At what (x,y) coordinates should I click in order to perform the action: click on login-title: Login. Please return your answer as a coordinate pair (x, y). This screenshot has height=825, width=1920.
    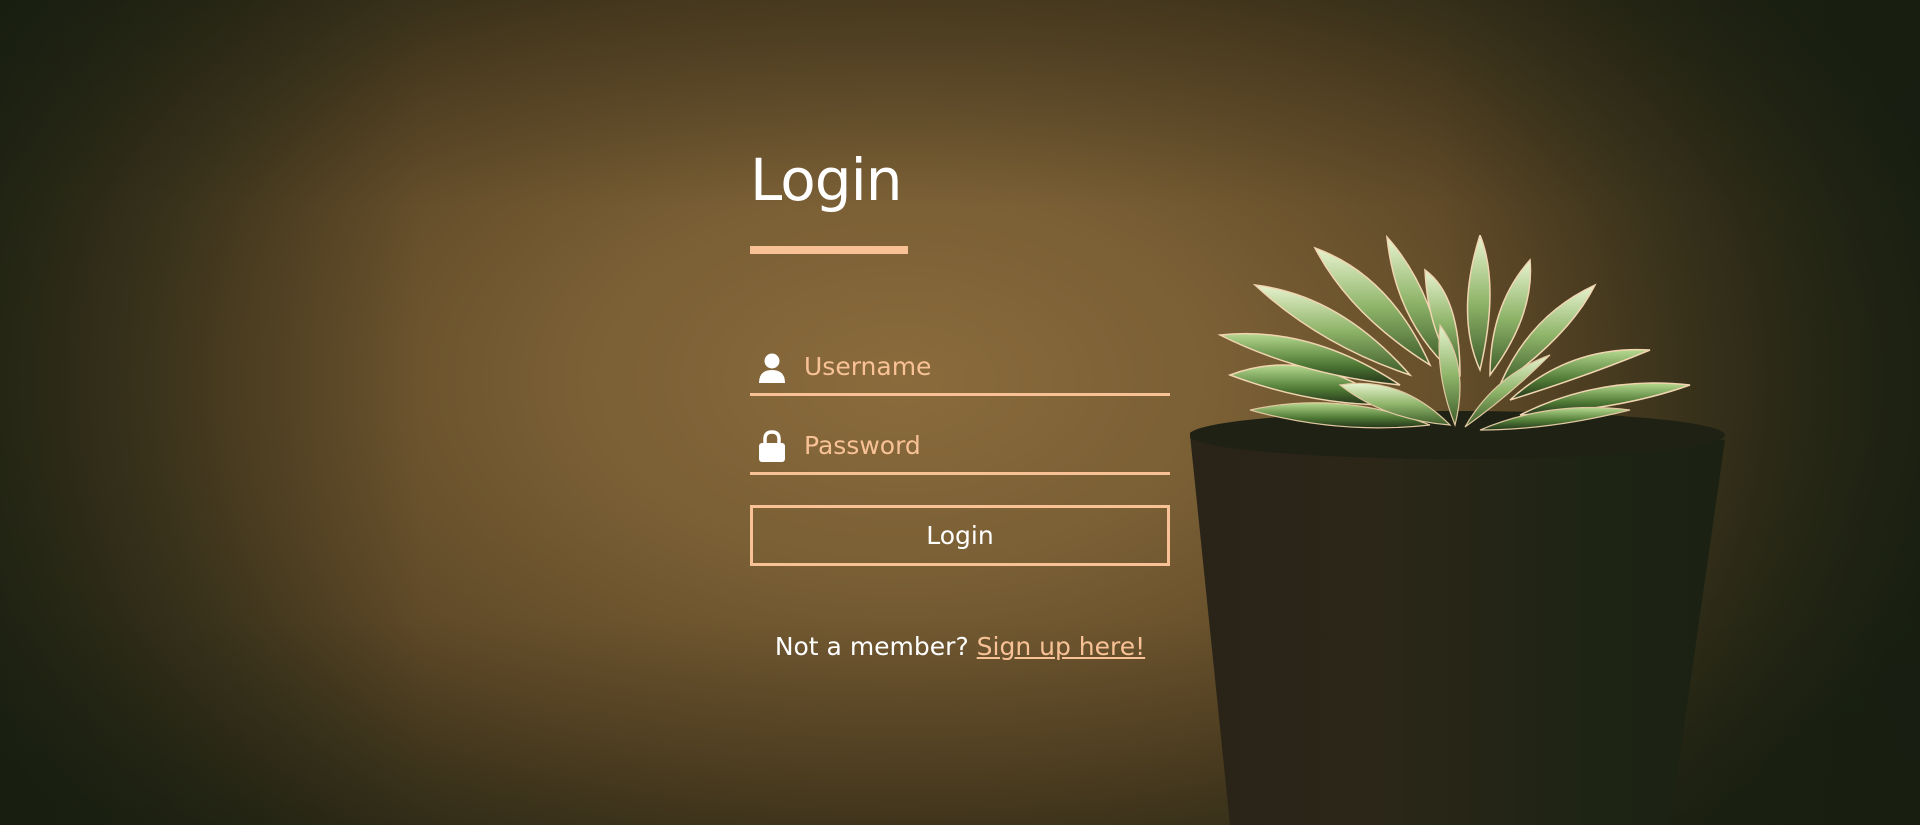
    Looking at the image, I should click on (826, 180).